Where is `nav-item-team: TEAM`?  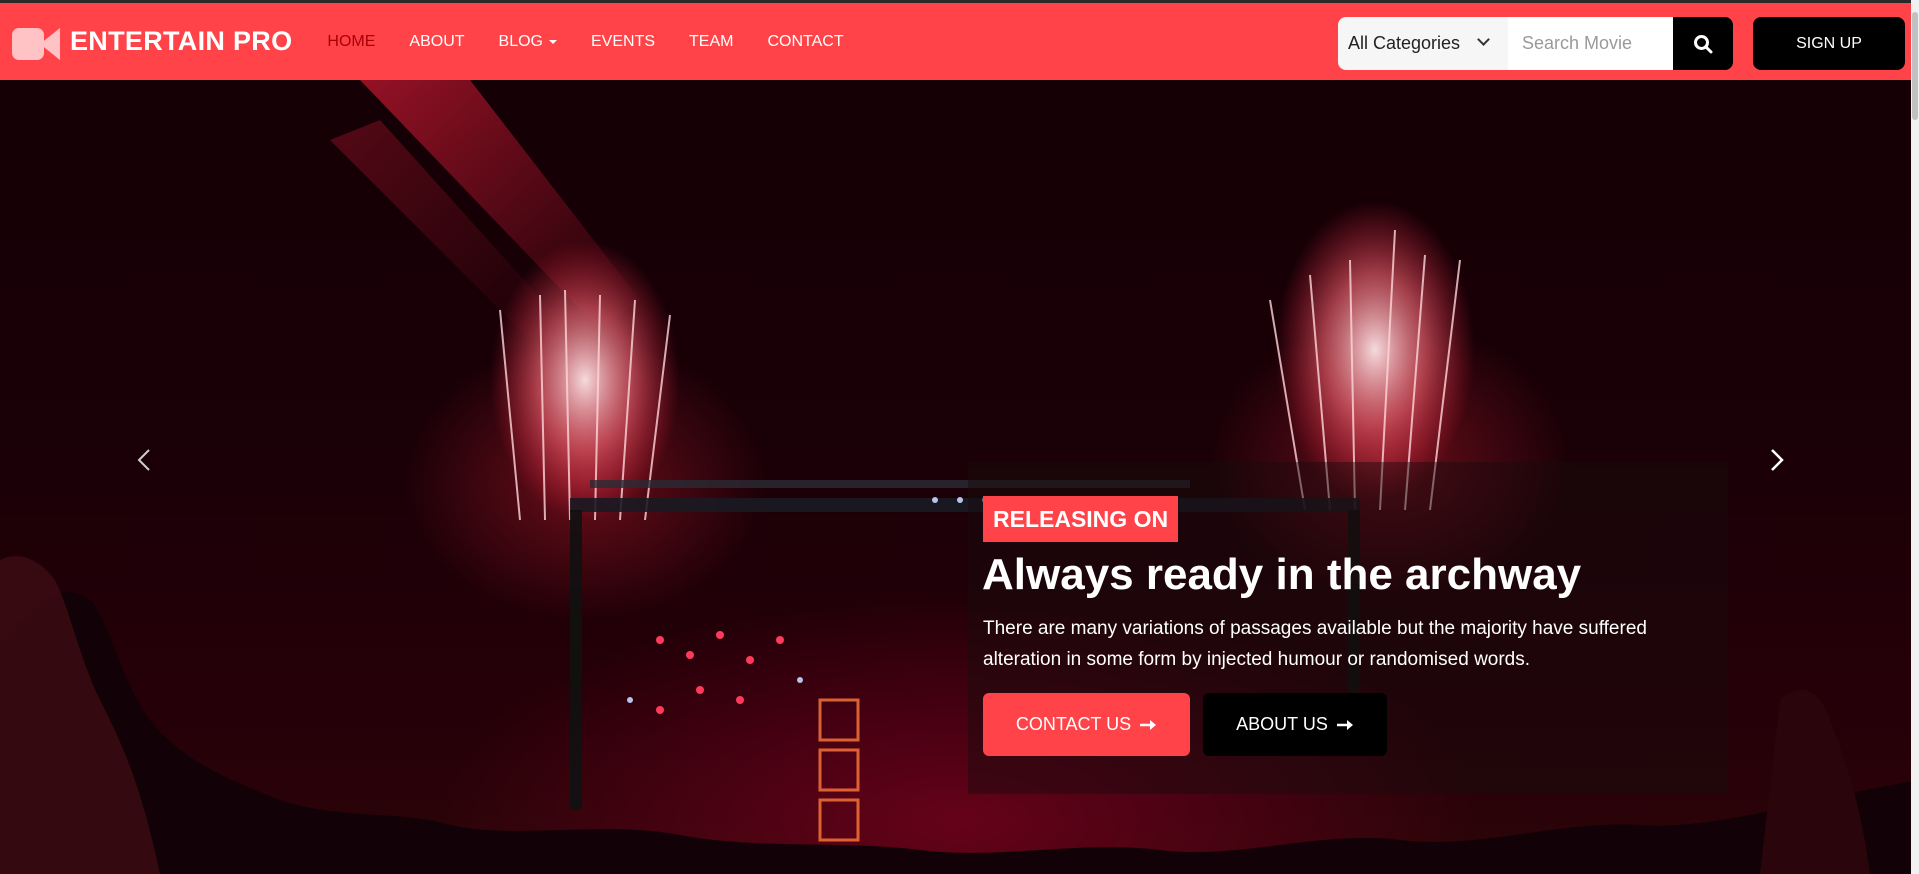 nav-item-team: TEAM is located at coordinates (711, 42).